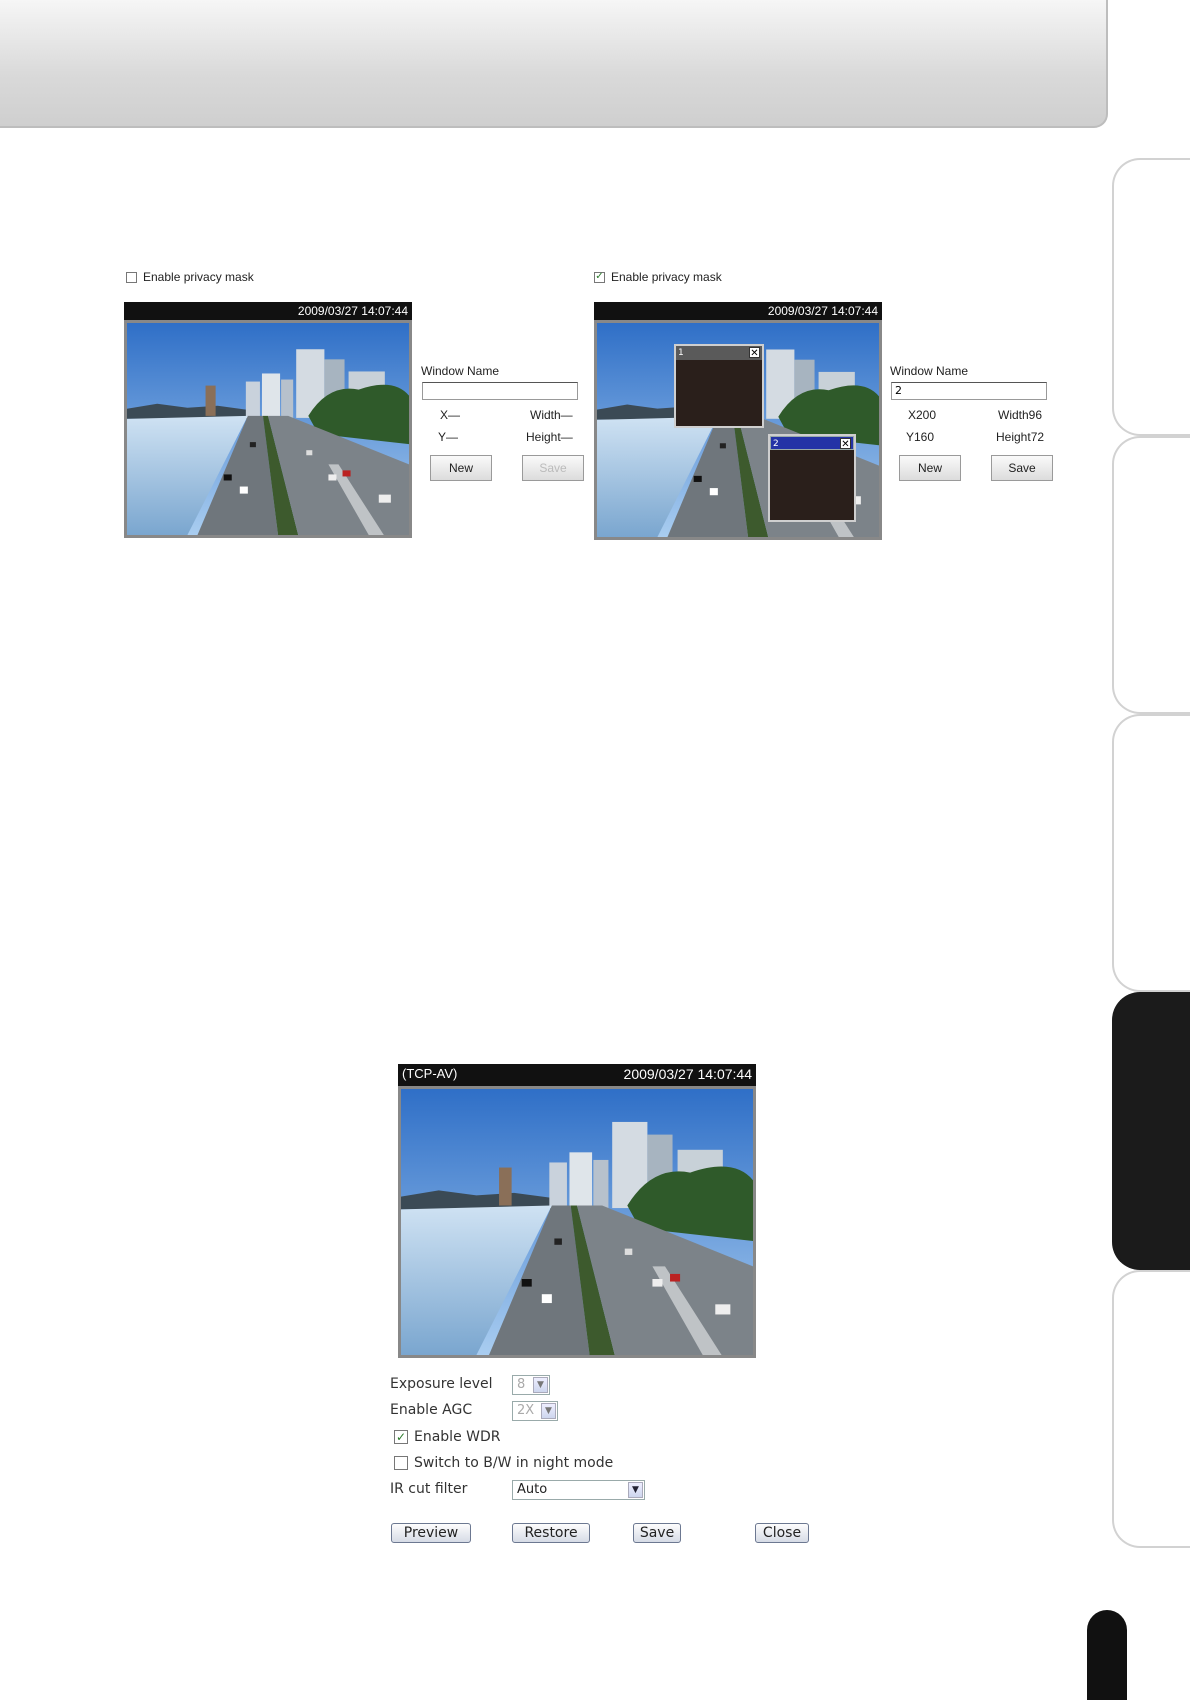 This screenshot has width=1190, height=1700. I want to click on checkbox-right-box: ✓, so click(599, 277).